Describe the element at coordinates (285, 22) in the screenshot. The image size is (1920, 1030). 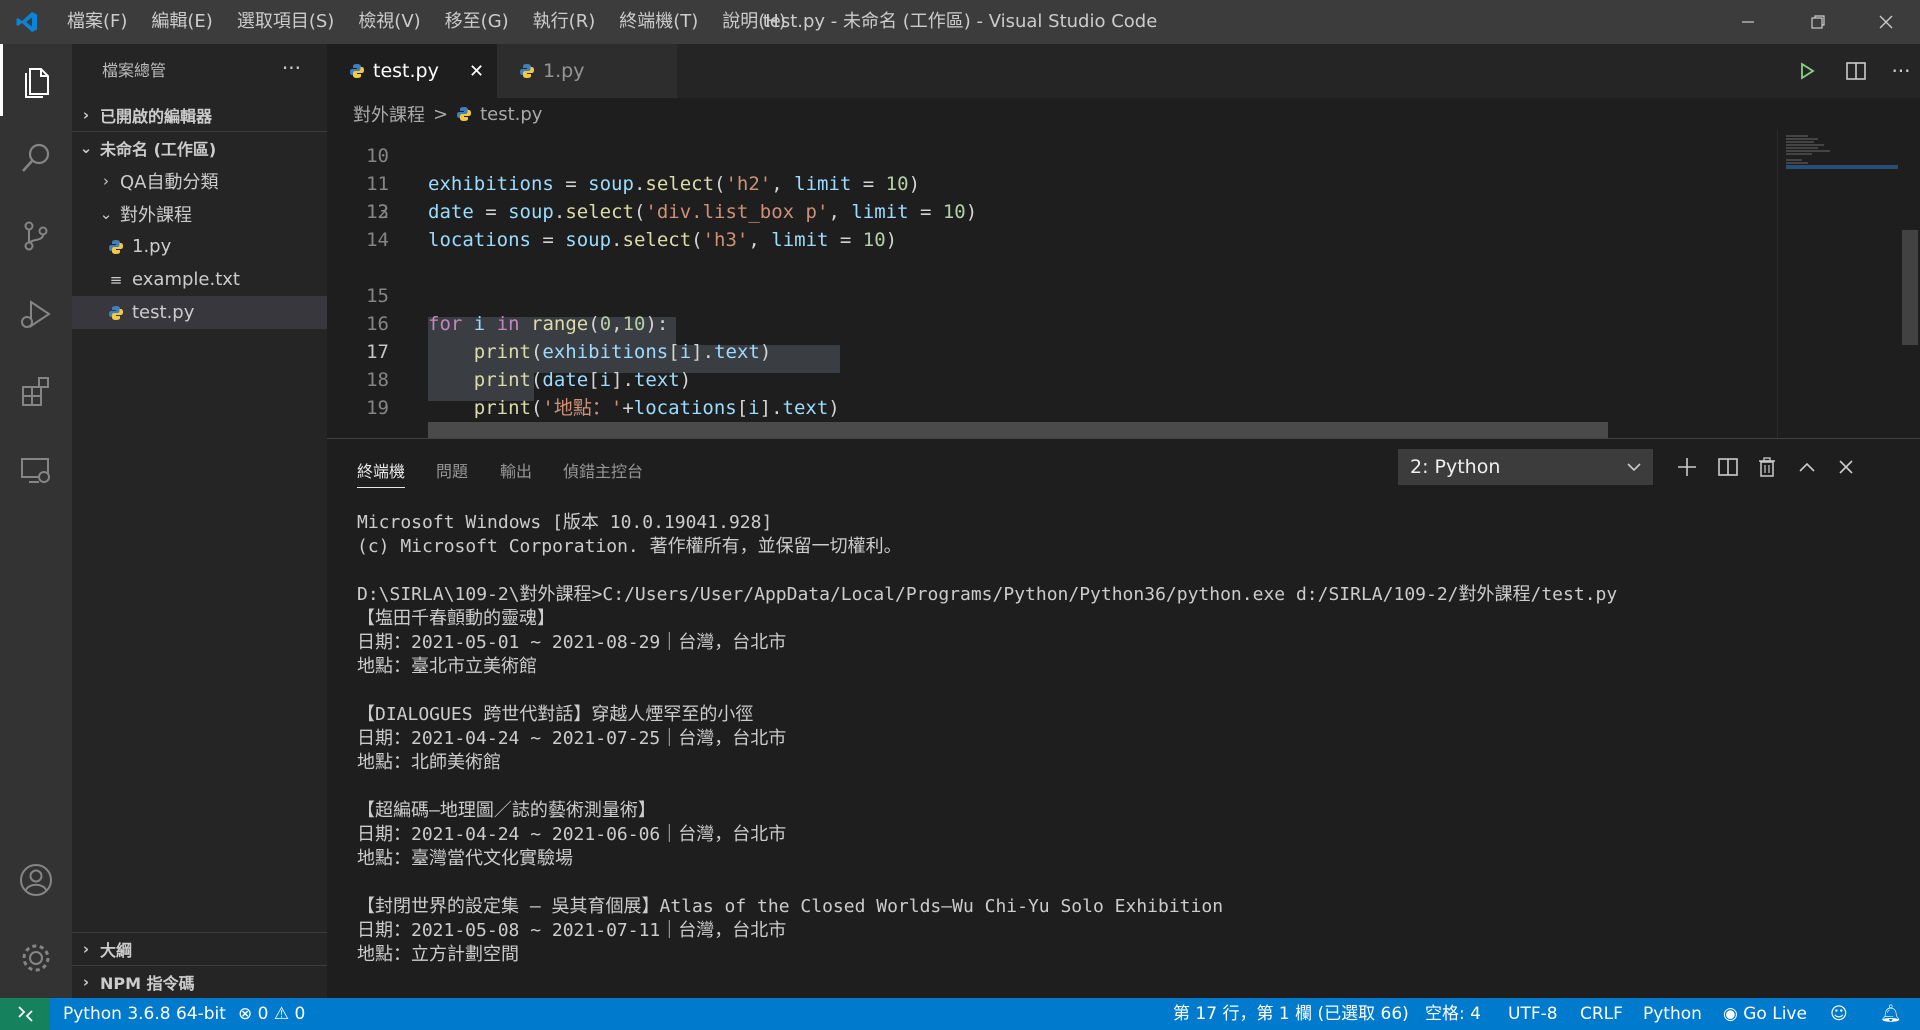
I see `menu-selection: 選取項目(S)` at that location.